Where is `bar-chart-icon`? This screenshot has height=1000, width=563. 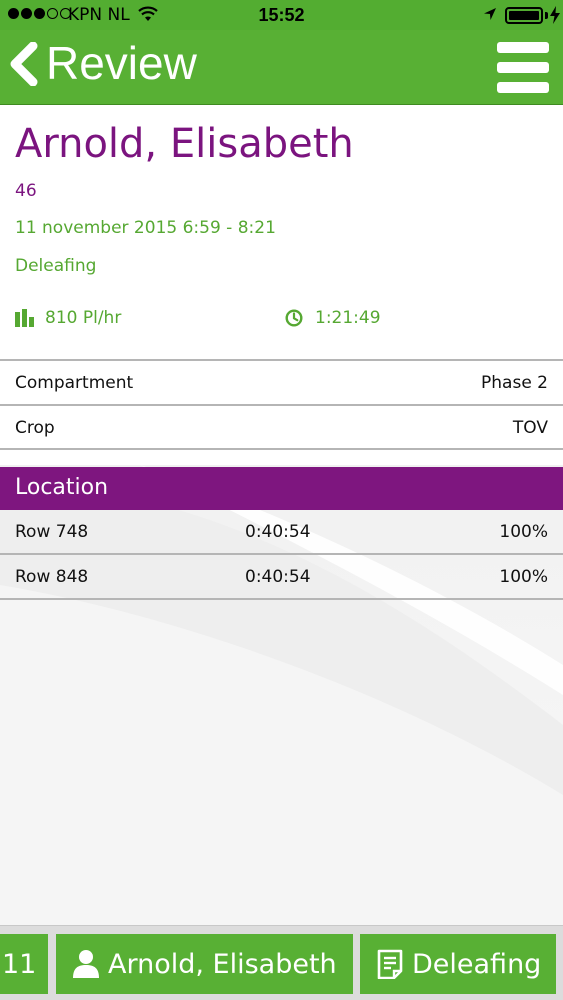
bar-chart-icon is located at coordinates (24, 318).